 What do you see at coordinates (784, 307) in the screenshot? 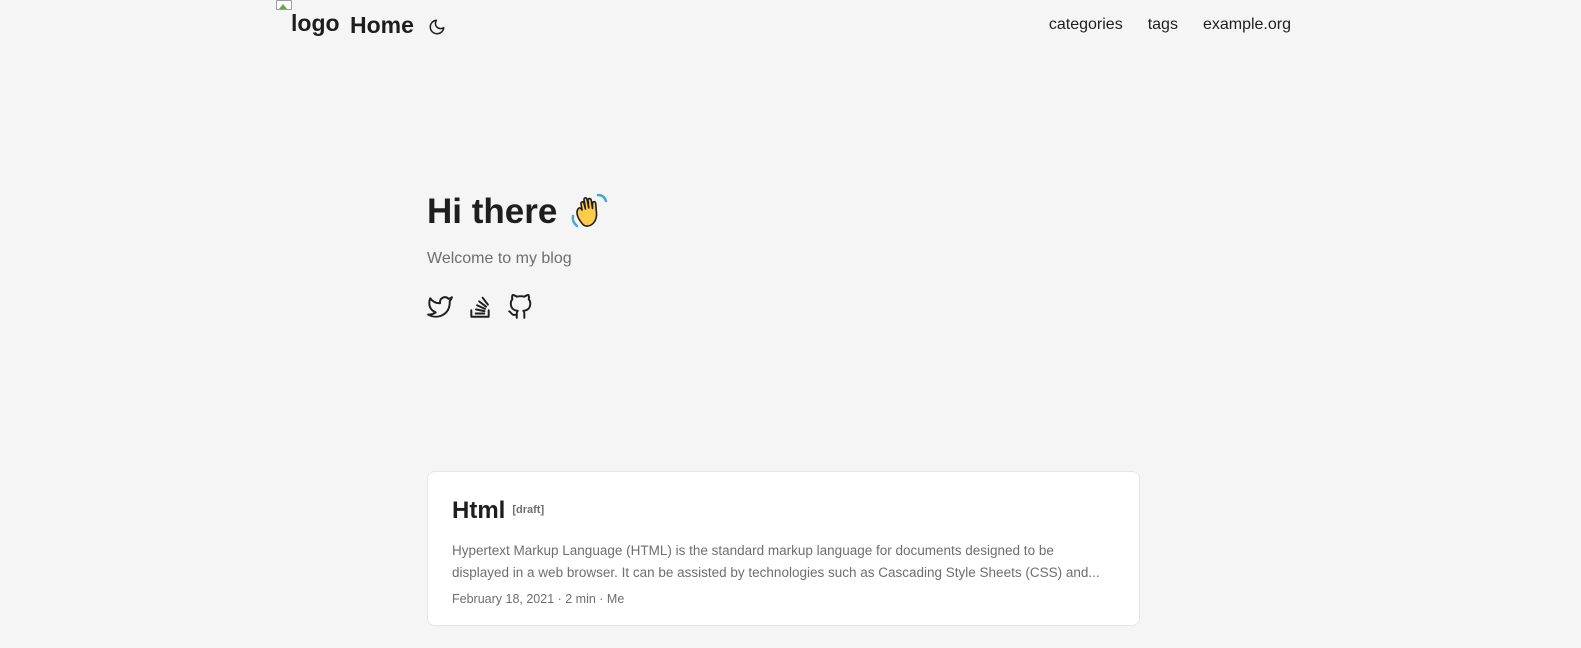
I see `social-icons` at bounding box center [784, 307].